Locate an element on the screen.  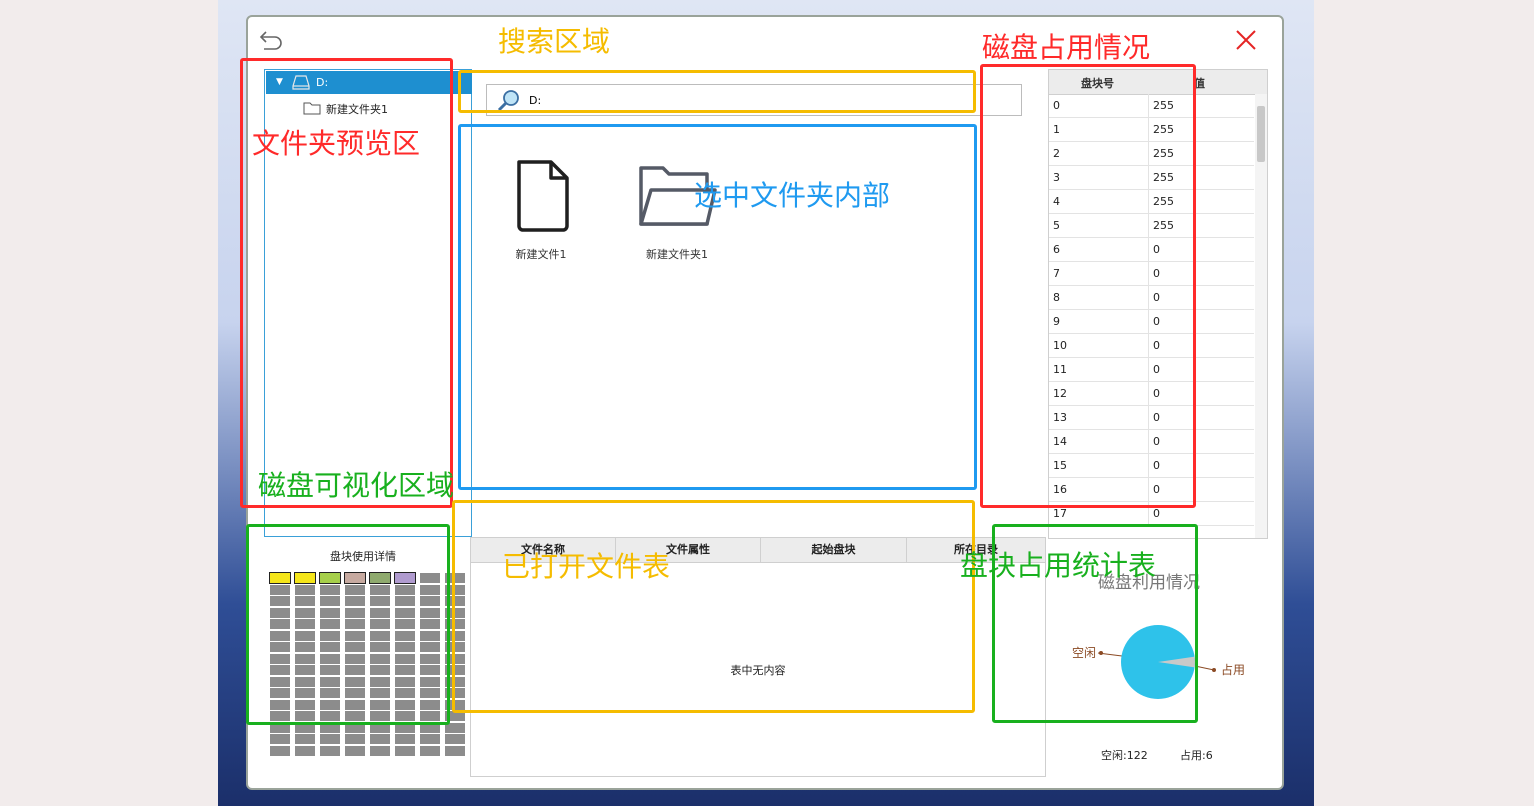
block-value-cell: 0 is located at coordinates (1156, 513).